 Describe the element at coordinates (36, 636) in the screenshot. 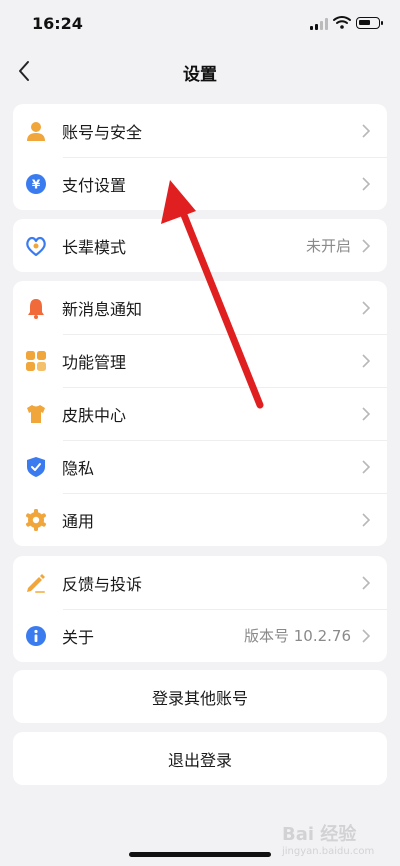

I see `info-icon` at that location.